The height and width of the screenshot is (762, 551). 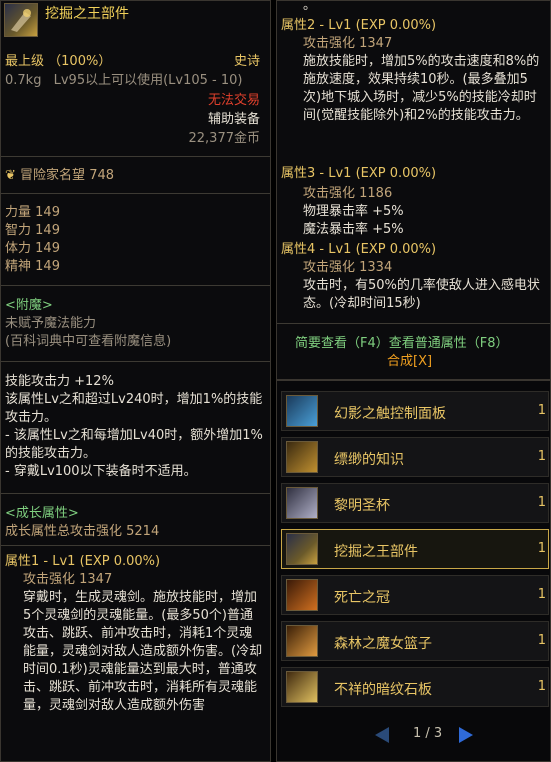 I want to click on list-item: 不祥的暗纹石板 1, so click(x=415, y=687).